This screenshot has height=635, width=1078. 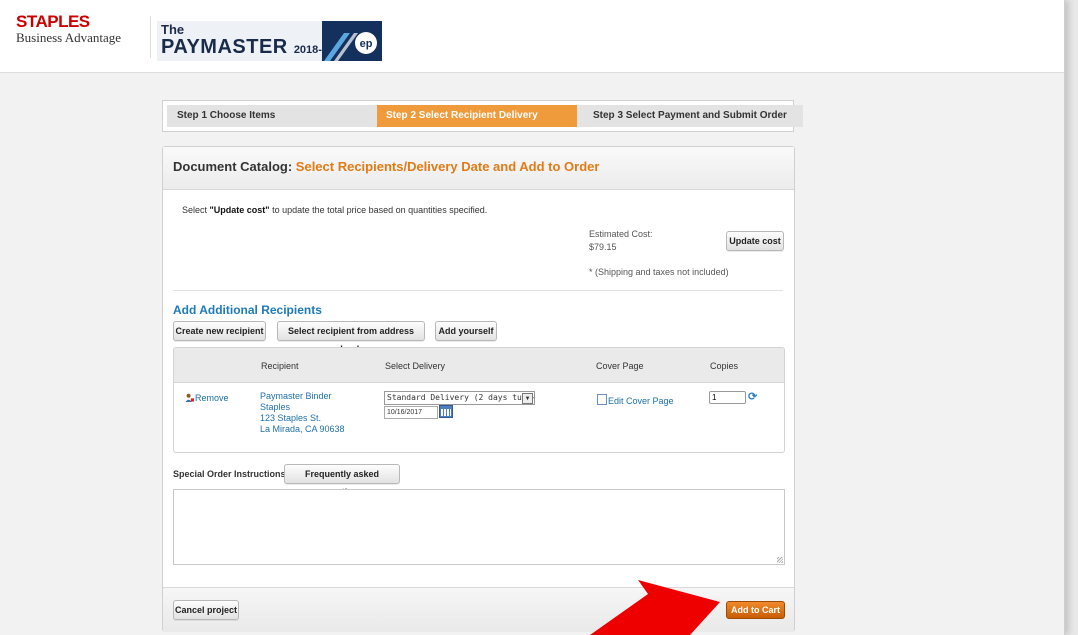 What do you see at coordinates (296, 396) in the screenshot?
I see `recipient-name: Paymaster Binder` at bounding box center [296, 396].